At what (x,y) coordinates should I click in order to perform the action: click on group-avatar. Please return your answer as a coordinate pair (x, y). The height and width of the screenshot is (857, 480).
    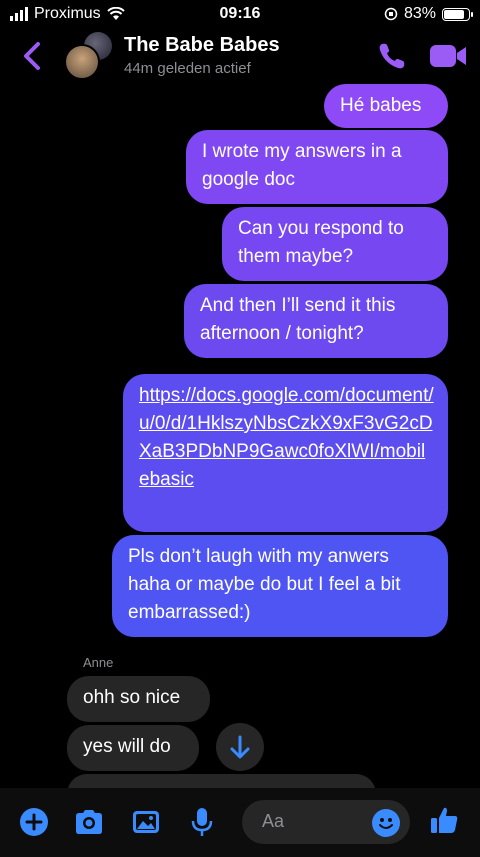
    Looking at the image, I should click on (88, 56).